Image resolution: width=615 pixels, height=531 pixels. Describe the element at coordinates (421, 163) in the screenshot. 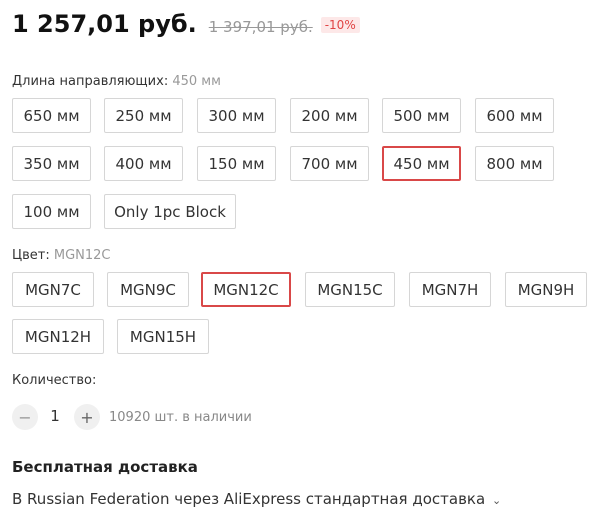

I see `length-option-450-selected: 450 мм` at that location.